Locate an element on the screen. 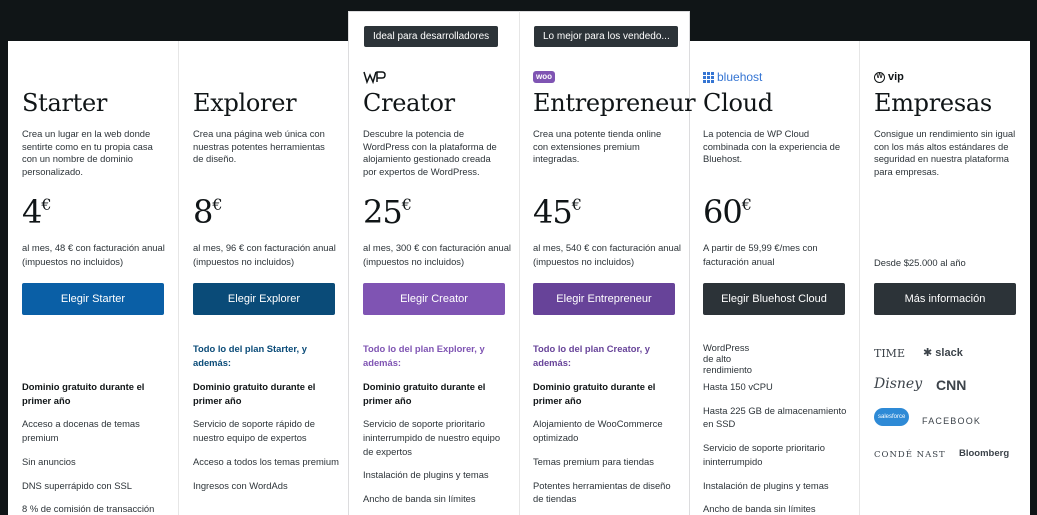 The width and height of the screenshot is (1037, 515). highlight-label: WordPress de alto rendimiento is located at coordinates (727, 358).